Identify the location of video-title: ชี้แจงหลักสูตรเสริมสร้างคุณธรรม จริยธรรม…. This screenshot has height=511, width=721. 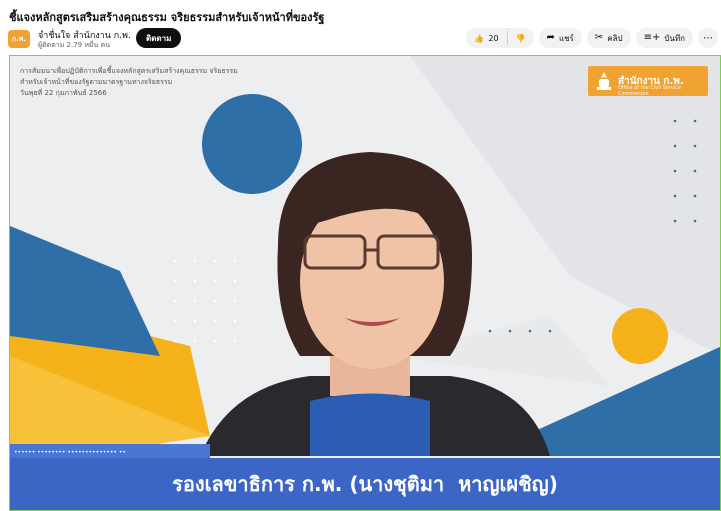
(167, 17).